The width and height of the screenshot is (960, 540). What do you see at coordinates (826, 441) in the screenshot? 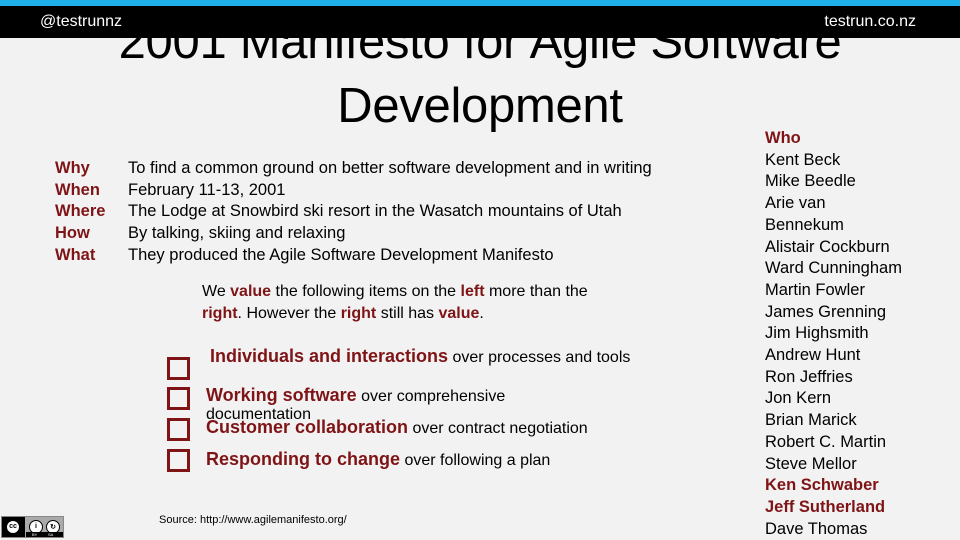
I see `signatory-name: Robert C. Martin` at bounding box center [826, 441].